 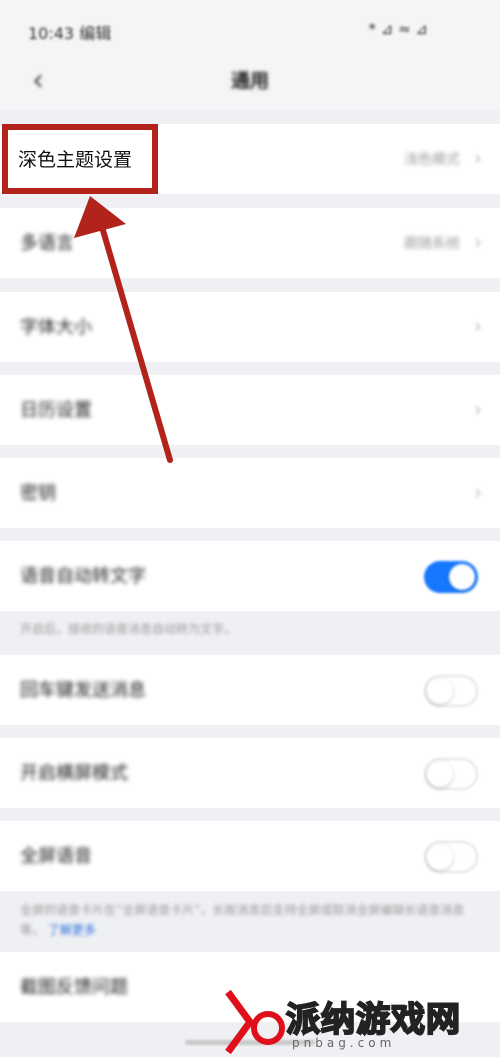 What do you see at coordinates (123, 329) in the screenshot?
I see `annotation-arrow` at bounding box center [123, 329].